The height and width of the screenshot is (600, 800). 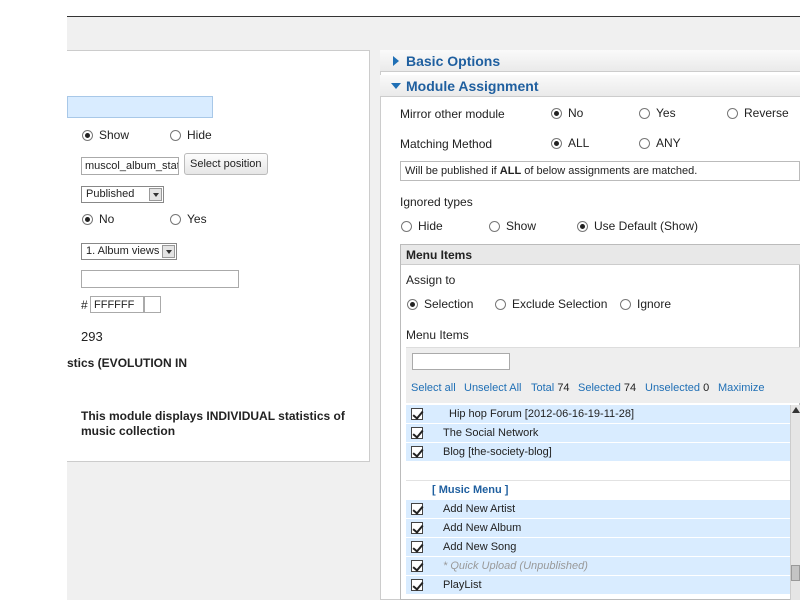 I want to click on select-position-button: Select position, so click(x=226, y=164).